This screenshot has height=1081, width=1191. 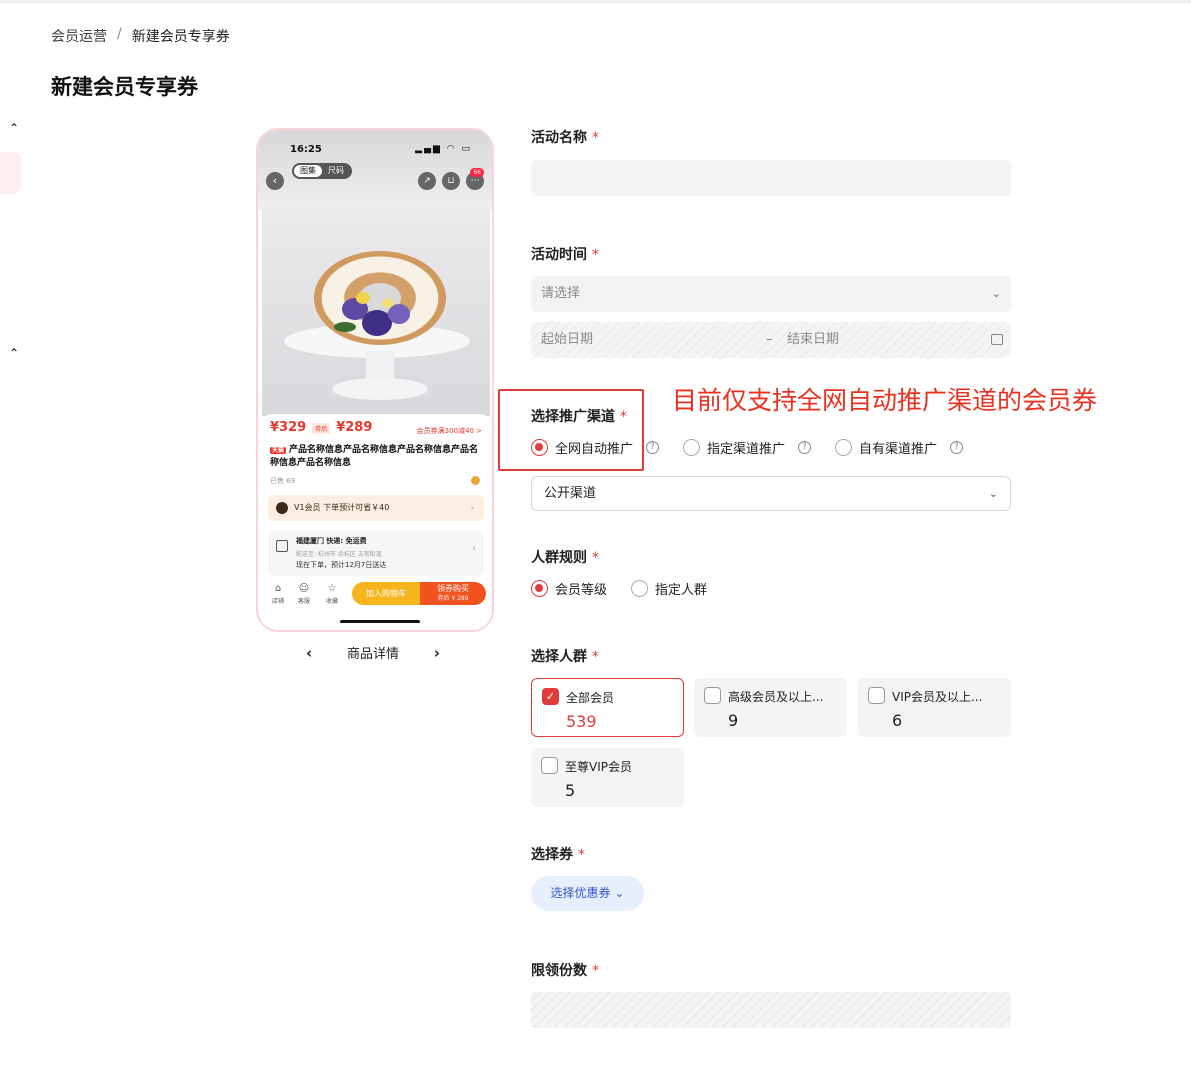 What do you see at coordinates (607, 777) in the screenshot?
I see `crowd-card-supreme-vip: 至尊VIP会员 5` at bounding box center [607, 777].